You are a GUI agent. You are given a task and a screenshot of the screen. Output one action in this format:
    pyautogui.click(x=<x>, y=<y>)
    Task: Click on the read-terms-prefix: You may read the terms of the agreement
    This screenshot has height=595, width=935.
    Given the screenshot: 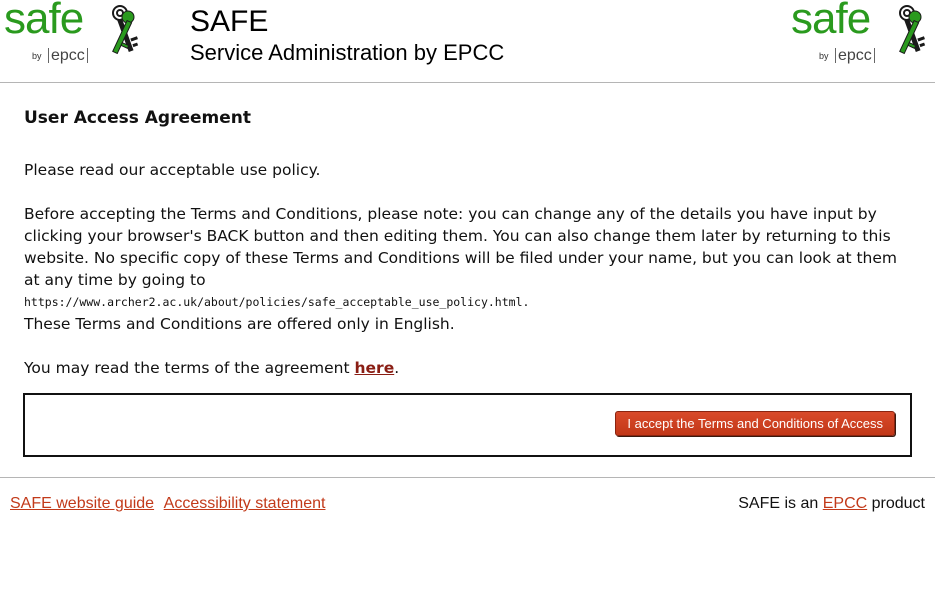 What is the action you would take?
    pyautogui.click(x=189, y=368)
    